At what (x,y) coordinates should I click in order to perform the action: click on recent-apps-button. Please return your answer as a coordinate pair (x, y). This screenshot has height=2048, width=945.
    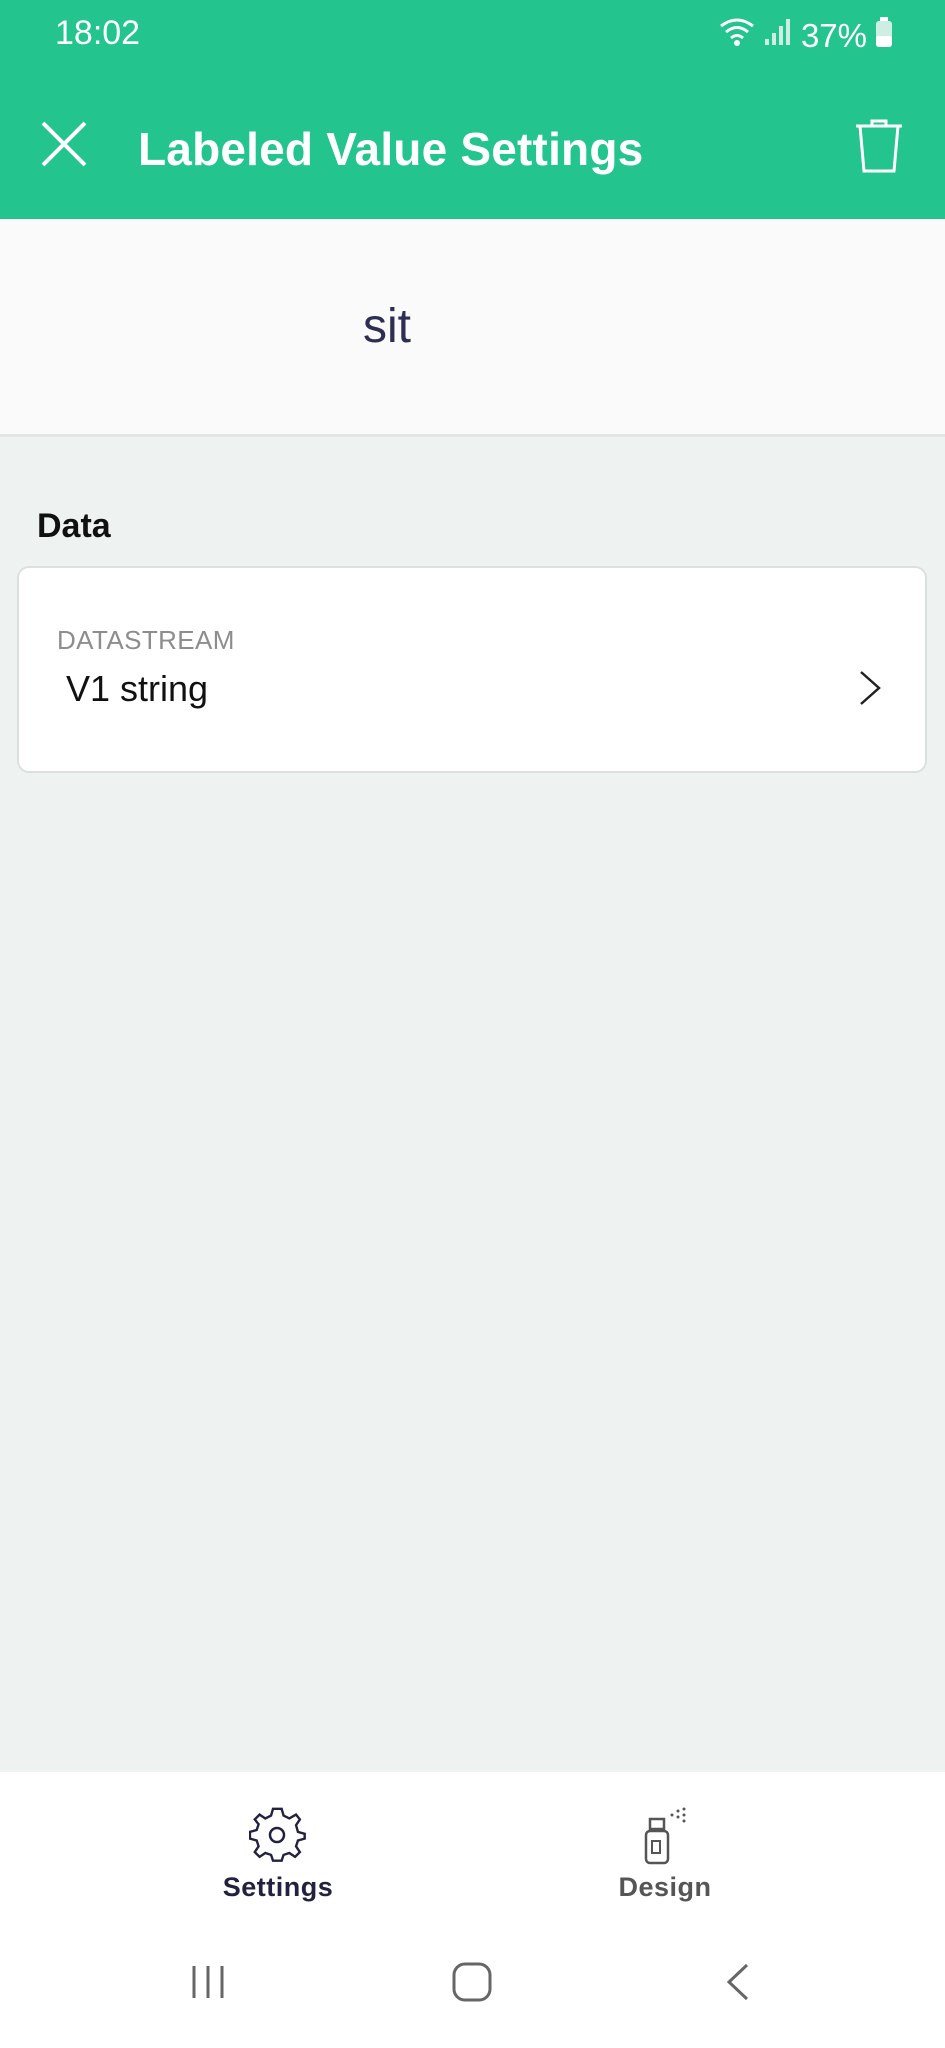
    Looking at the image, I should click on (208, 1982).